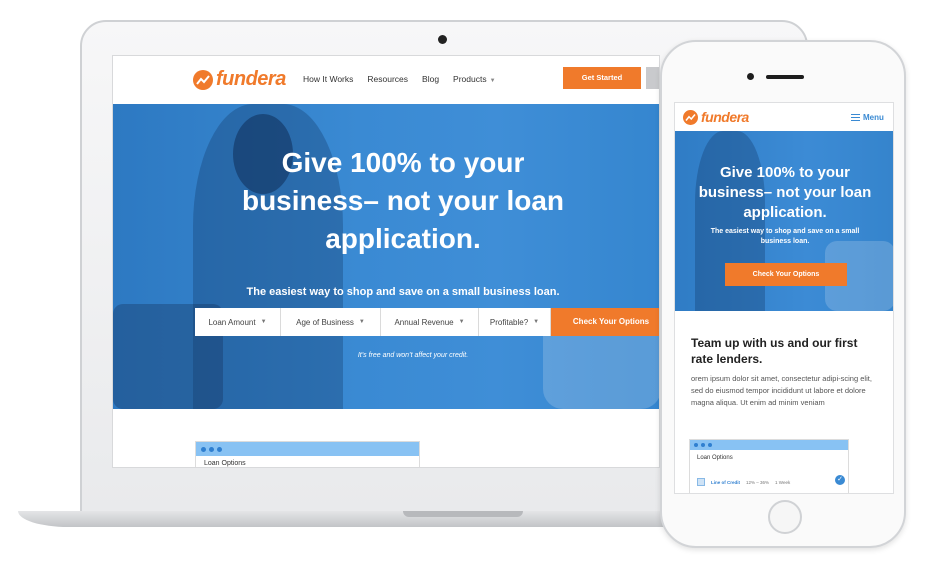 This screenshot has height=564, width=936. What do you see at coordinates (840, 480) in the screenshot?
I see `check-icon: ✓` at bounding box center [840, 480].